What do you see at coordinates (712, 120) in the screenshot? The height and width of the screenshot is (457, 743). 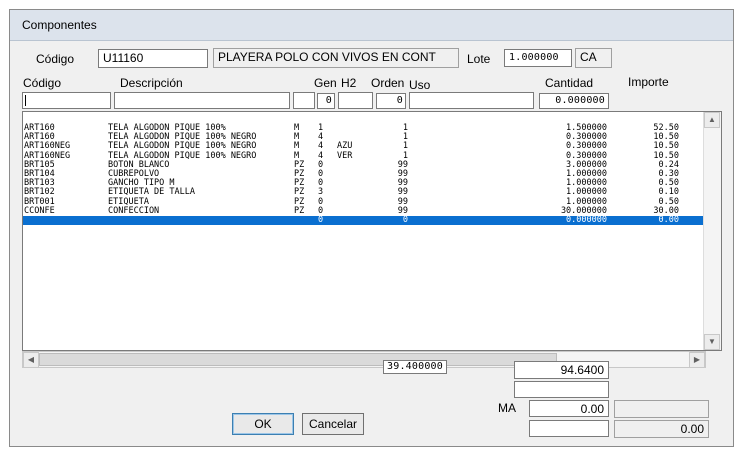 I see `scroll-up-icon: ▲` at bounding box center [712, 120].